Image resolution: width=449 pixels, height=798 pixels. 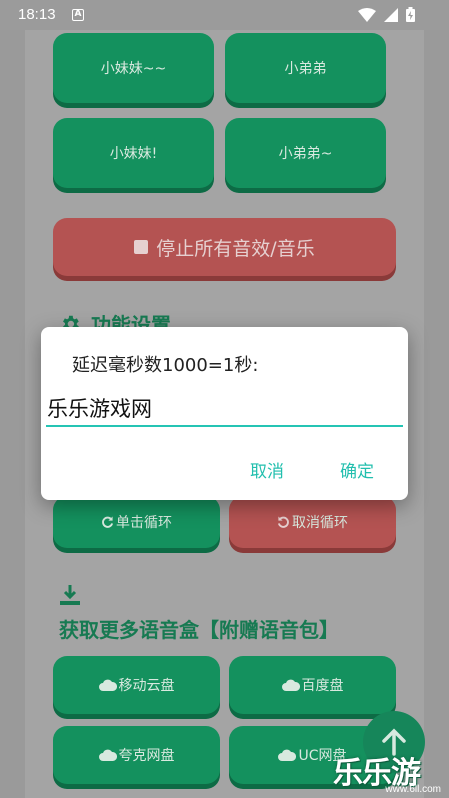 What do you see at coordinates (165, 365) in the screenshot?
I see `dialog-title: 延迟毫秒数1000=1秒:` at bounding box center [165, 365].